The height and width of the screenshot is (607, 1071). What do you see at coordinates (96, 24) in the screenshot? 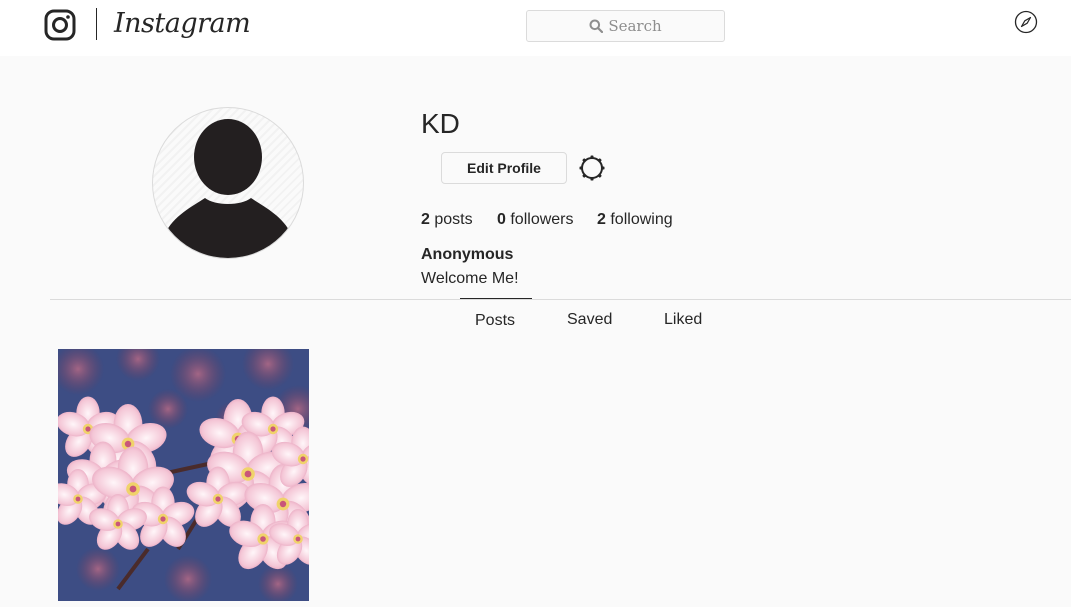
I see `logo-divider` at bounding box center [96, 24].